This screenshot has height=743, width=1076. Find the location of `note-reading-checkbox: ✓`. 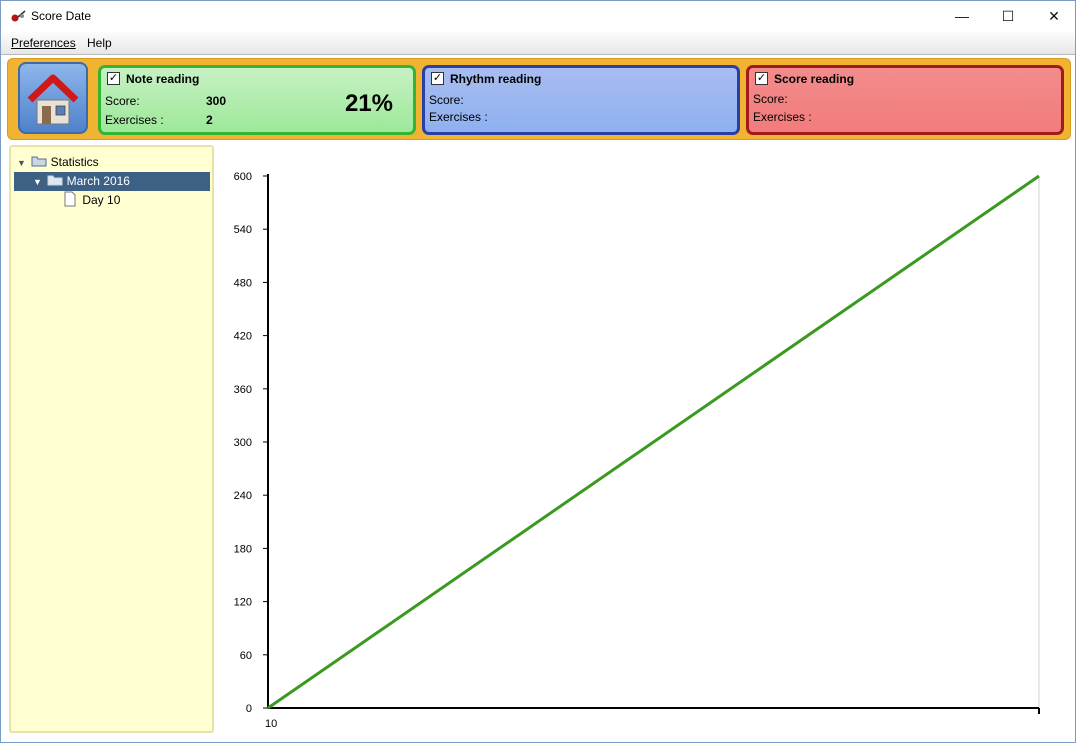

note-reading-checkbox: ✓ is located at coordinates (113, 78).